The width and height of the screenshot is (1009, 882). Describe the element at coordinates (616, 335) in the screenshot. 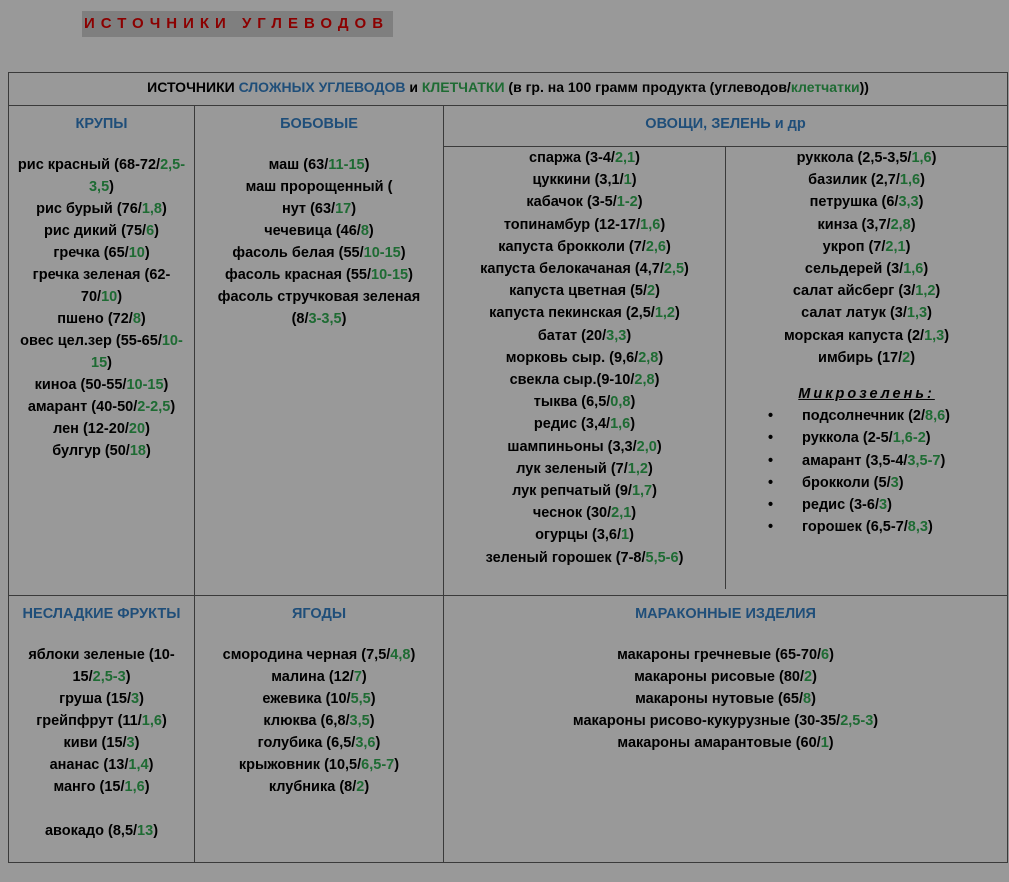

I see `fiber-value: 3,3` at that location.